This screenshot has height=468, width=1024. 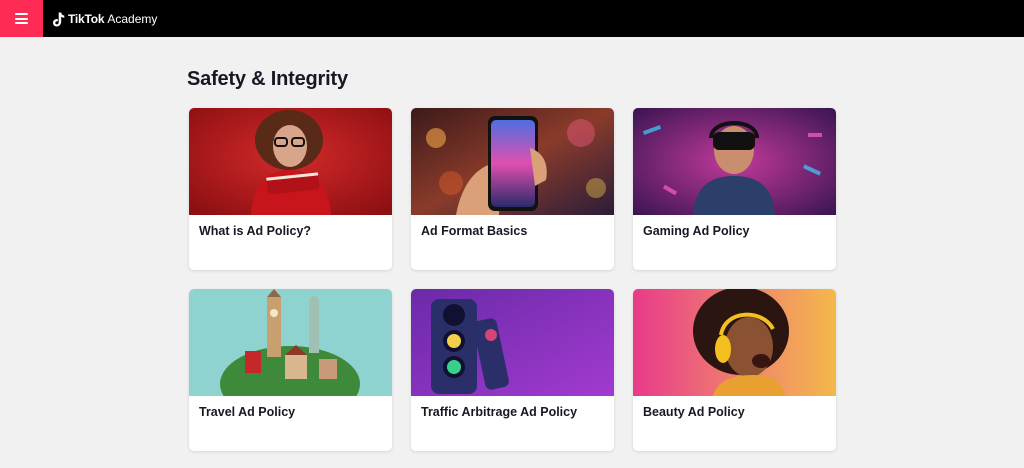 I want to click on course-card-travel: Travel Ad Policy, so click(x=290, y=370).